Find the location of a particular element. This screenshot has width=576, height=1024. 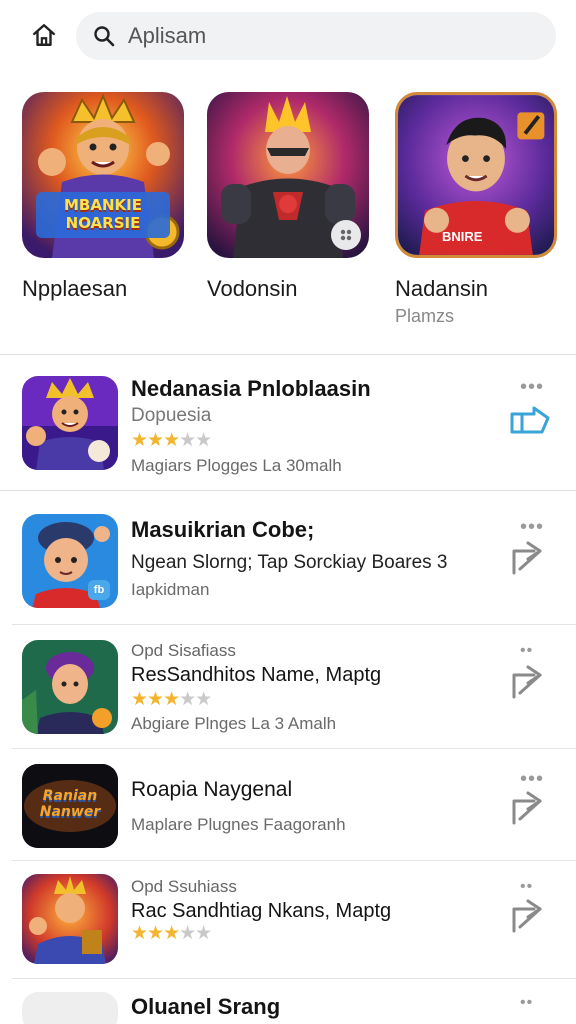

logo-line-2: Nanwer is located at coordinates (70, 812).